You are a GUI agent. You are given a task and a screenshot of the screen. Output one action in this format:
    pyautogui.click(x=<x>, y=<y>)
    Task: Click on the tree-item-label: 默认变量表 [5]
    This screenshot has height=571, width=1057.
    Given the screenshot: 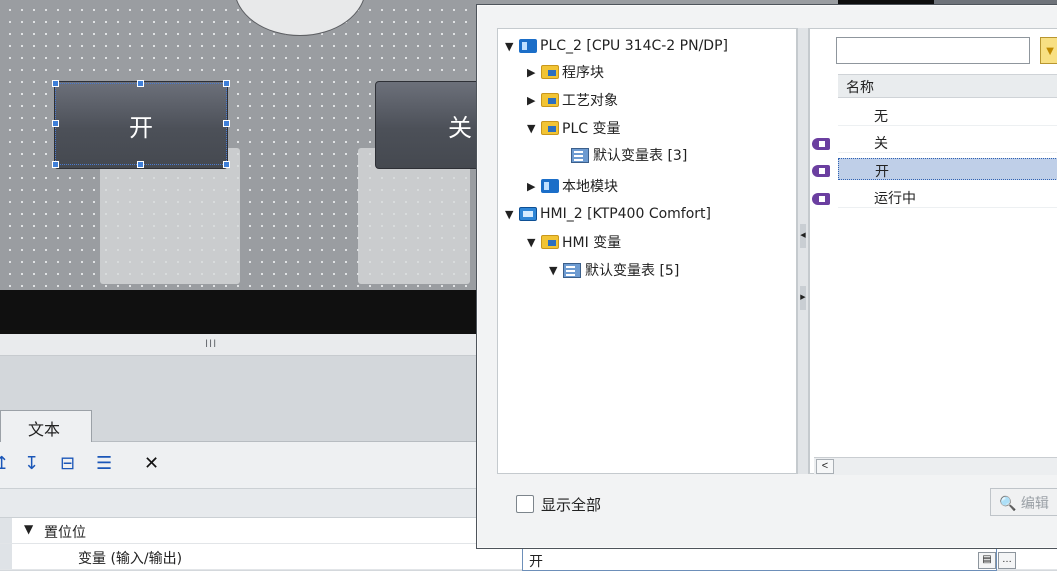 What is the action you would take?
    pyautogui.click(x=632, y=271)
    